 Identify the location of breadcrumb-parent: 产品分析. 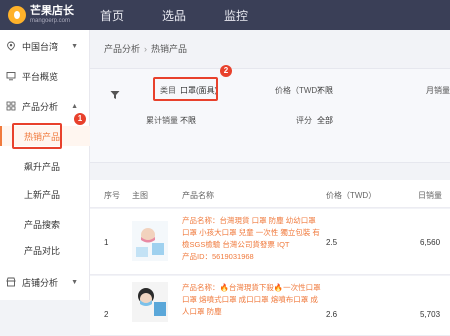
(122, 49).